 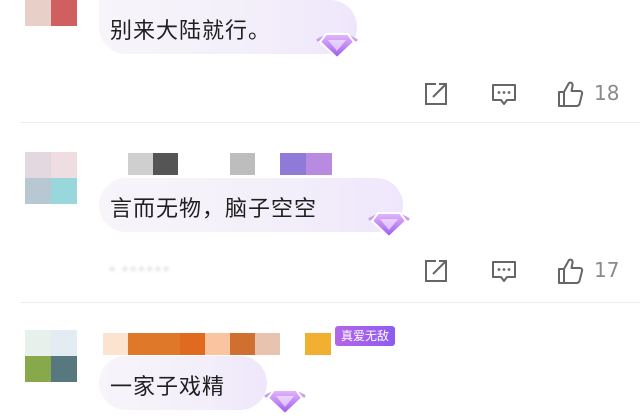 I want to click on fan-badge: 真爱无敌, so click(x=365, y=336).